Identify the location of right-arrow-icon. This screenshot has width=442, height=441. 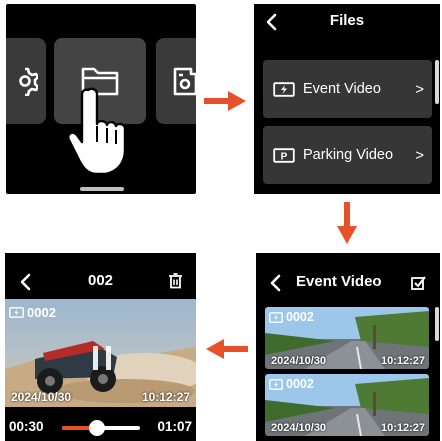
(225, 101).